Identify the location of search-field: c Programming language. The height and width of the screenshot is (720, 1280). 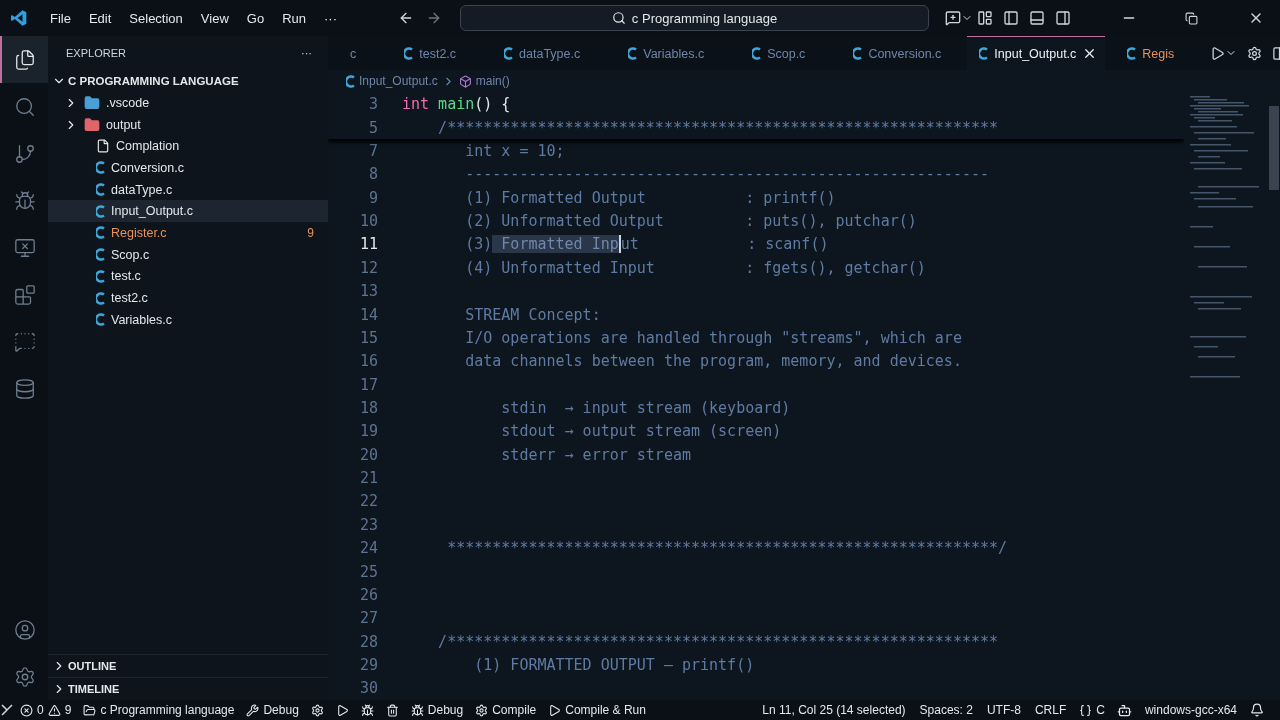
(694, 18).